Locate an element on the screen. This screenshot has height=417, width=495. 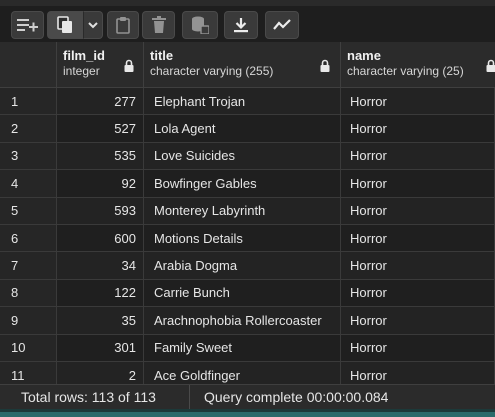
copy-button is located at coordinates (65, 25).